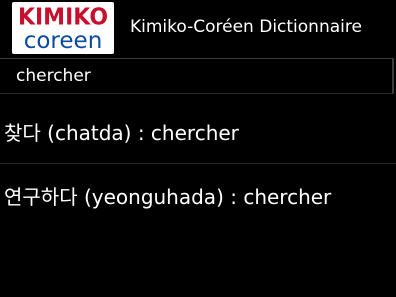 The height and width of the screenshot is (297, 396). I want to click on search-bar, so click(197, 76).